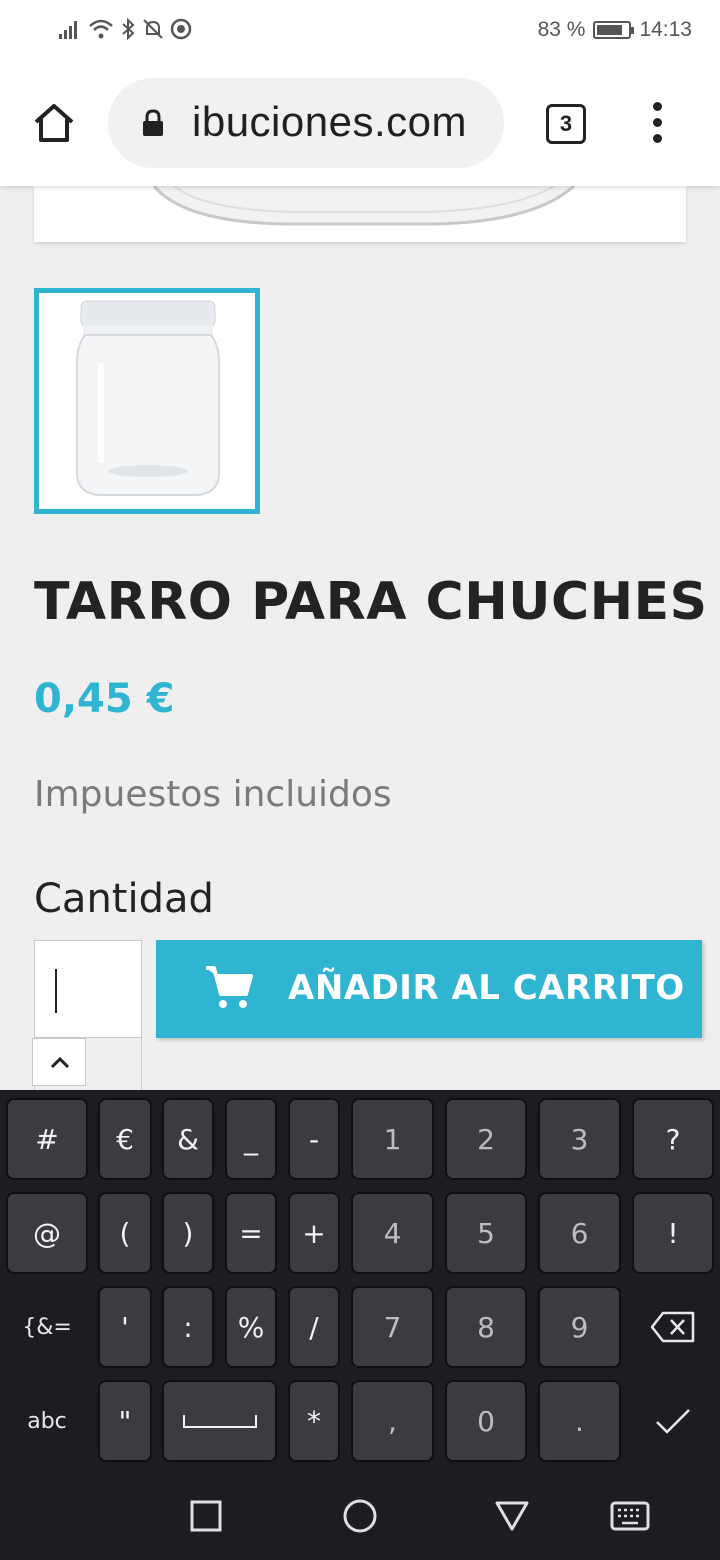 The height and width of the screenshot is (1560, 720). Describe the element at coordinates (665, 29) in the screenshot. I see `clock: 14:13` at that location.